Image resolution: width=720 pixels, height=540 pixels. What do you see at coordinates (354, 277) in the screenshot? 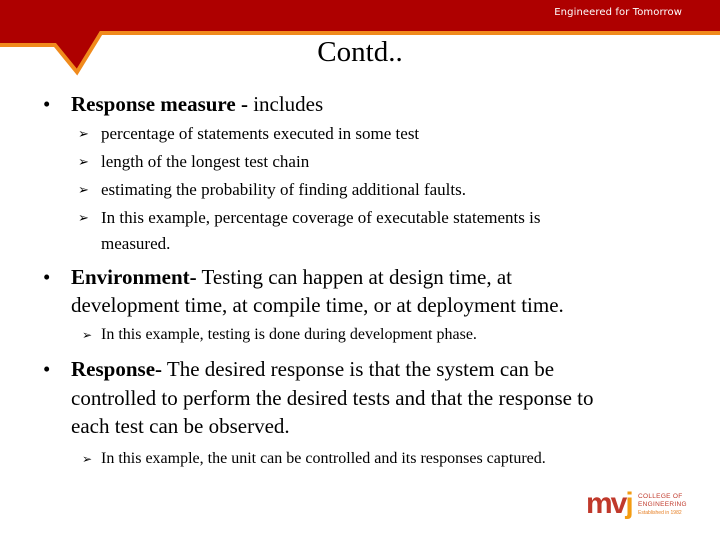
I see `bullet-text: Testing can happen at design time, at` at bounding box center [354, 277].